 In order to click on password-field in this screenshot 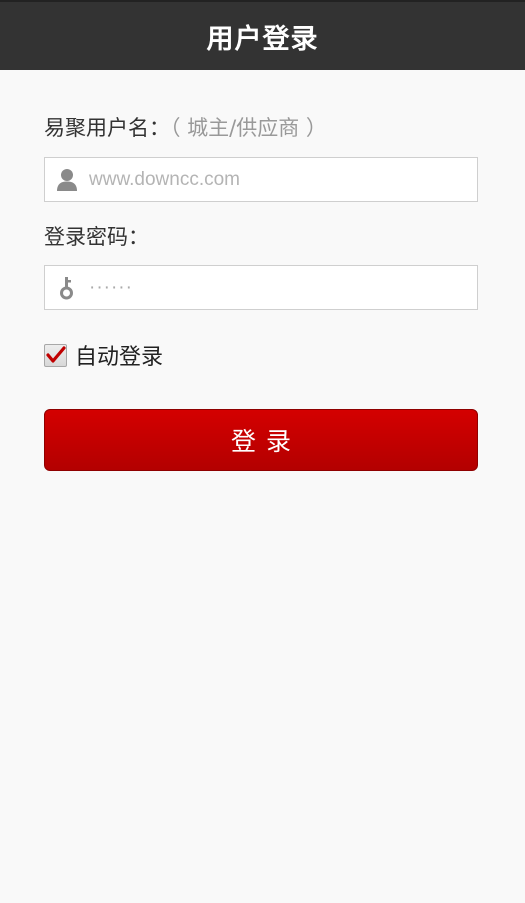, I will do `click(261, 287)`.